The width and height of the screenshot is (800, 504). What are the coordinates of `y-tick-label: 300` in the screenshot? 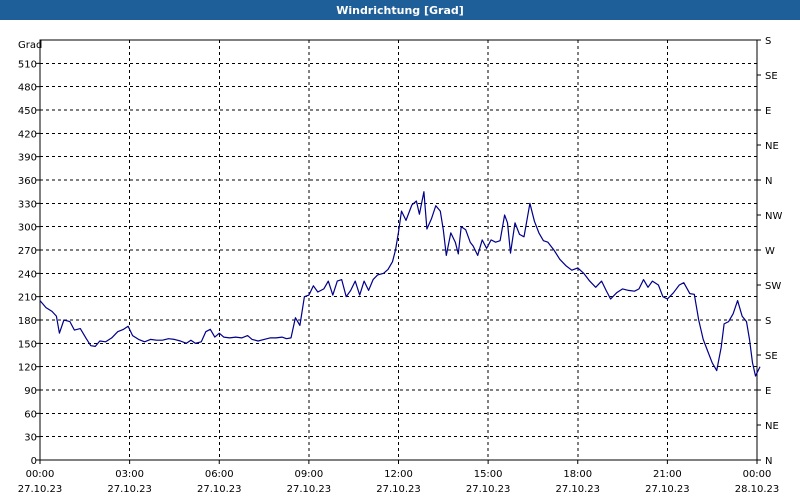 It's located at (27, 228).